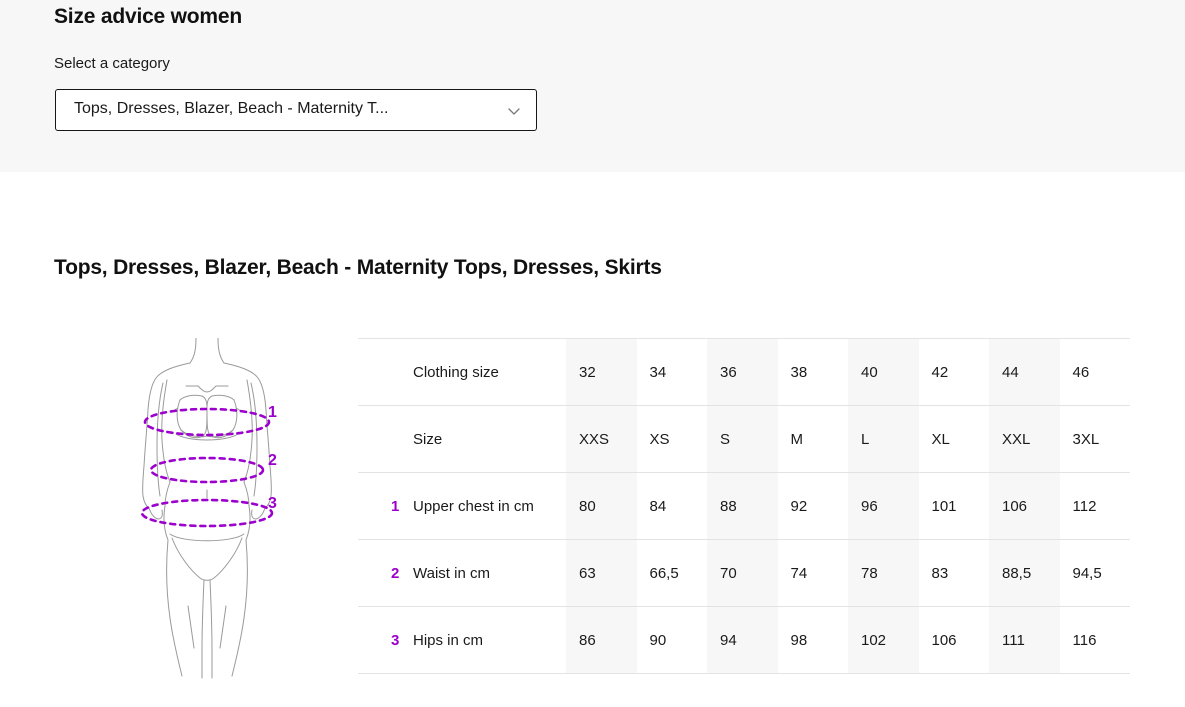  Describe the element at coordinates (601, 439) in the screenshot. I see `table-cell: XXS` at that location.